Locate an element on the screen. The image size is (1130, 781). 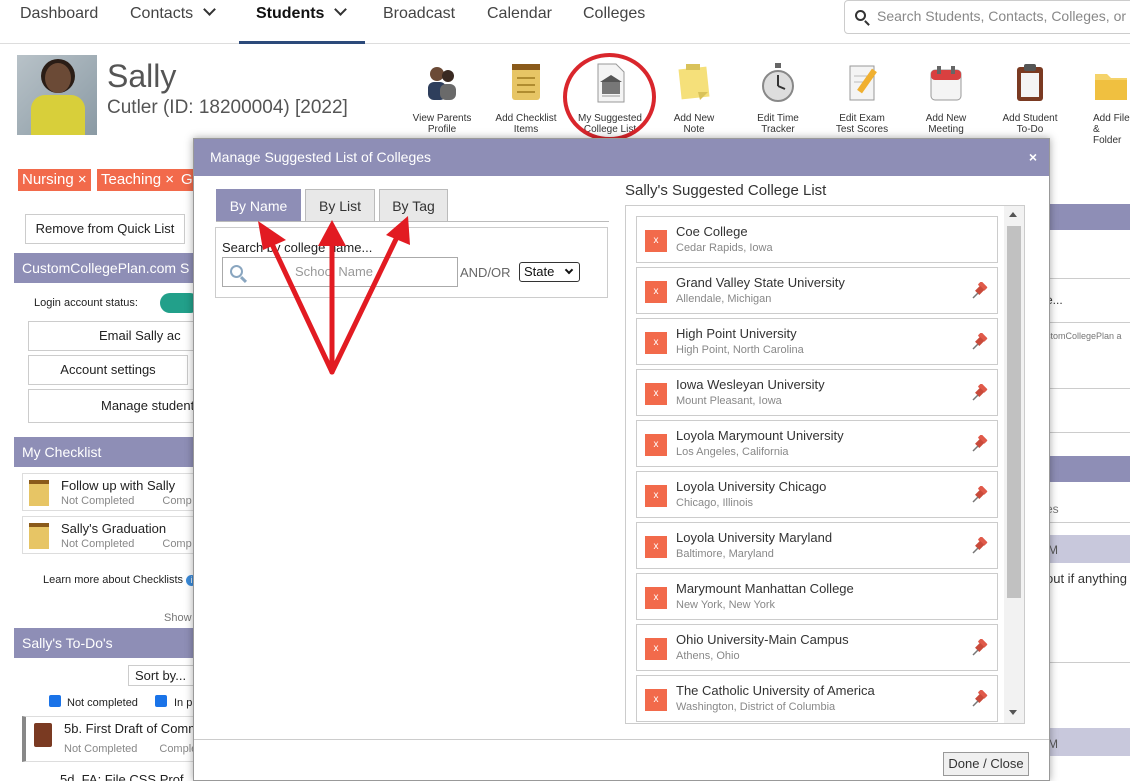
add-file-folder-button: Add File & Folder is located at coordinates (1103, 104).